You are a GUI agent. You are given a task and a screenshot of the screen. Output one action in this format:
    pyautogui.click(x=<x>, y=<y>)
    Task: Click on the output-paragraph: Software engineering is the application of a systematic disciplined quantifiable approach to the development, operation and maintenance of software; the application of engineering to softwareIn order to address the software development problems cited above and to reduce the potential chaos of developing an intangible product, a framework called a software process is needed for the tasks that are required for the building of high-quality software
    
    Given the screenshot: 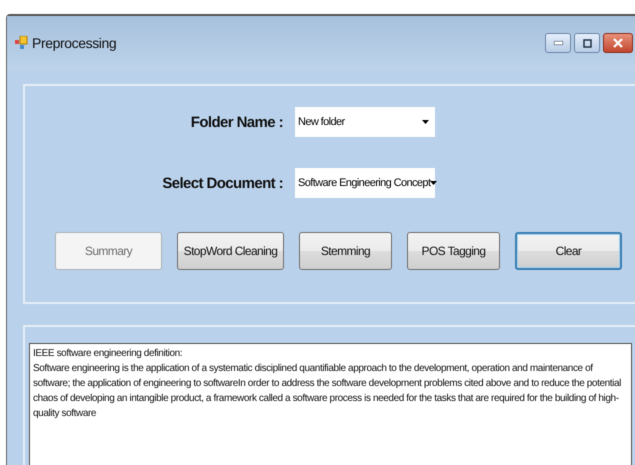 What is the action you would take?
    pyautogui.click(x=327, y=391)
    